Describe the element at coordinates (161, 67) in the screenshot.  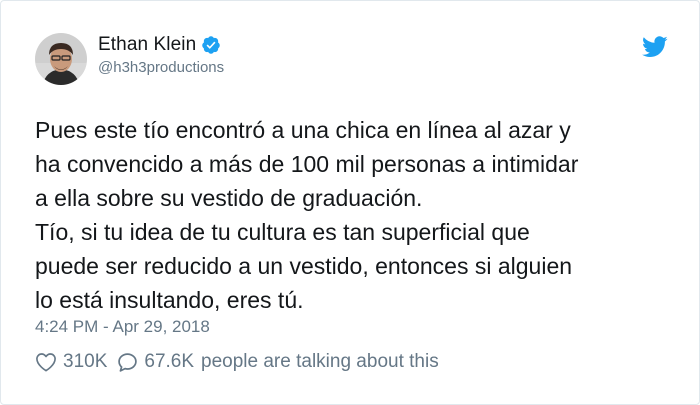
I see `author-handle: @h3h3productions` at that location.